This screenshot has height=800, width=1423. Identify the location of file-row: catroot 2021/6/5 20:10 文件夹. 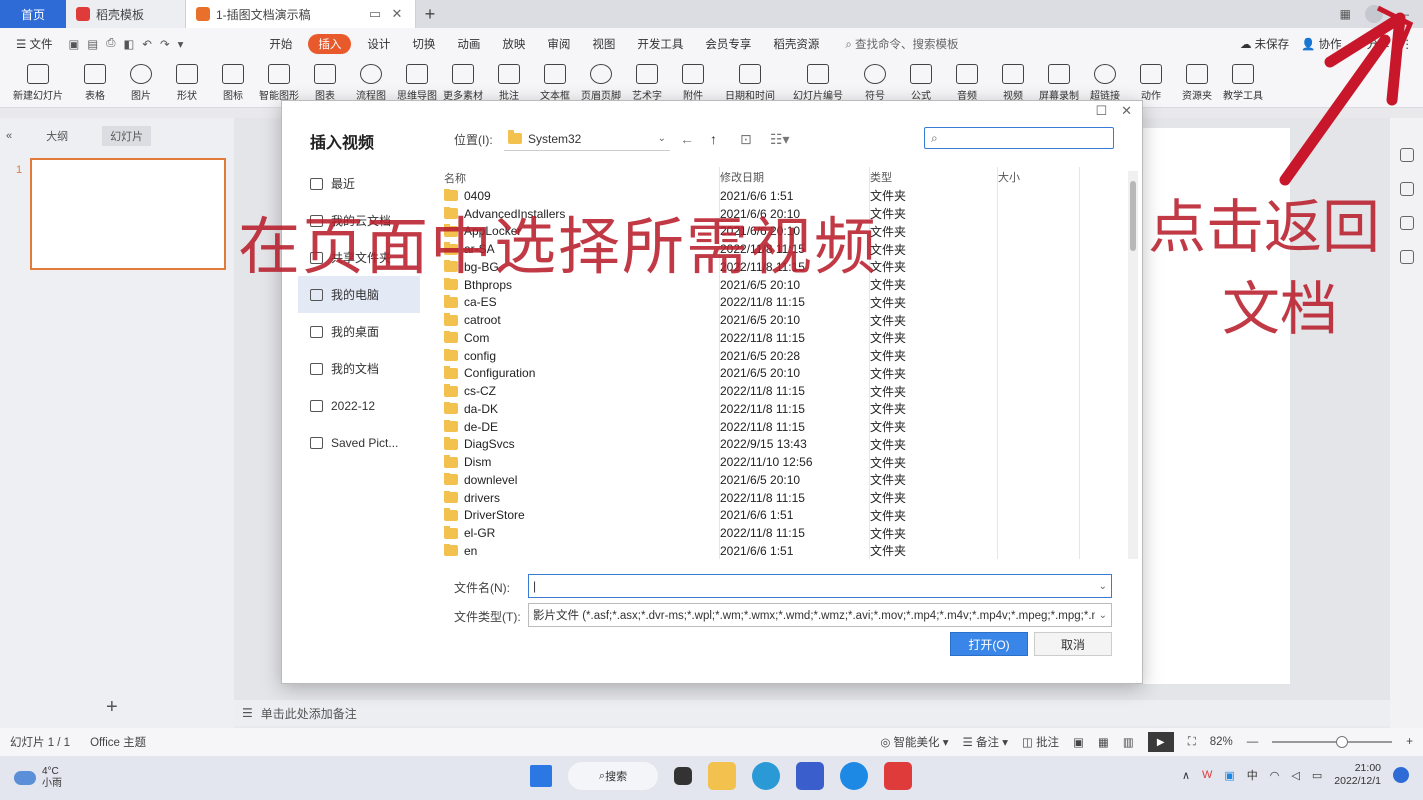
(783, 320).